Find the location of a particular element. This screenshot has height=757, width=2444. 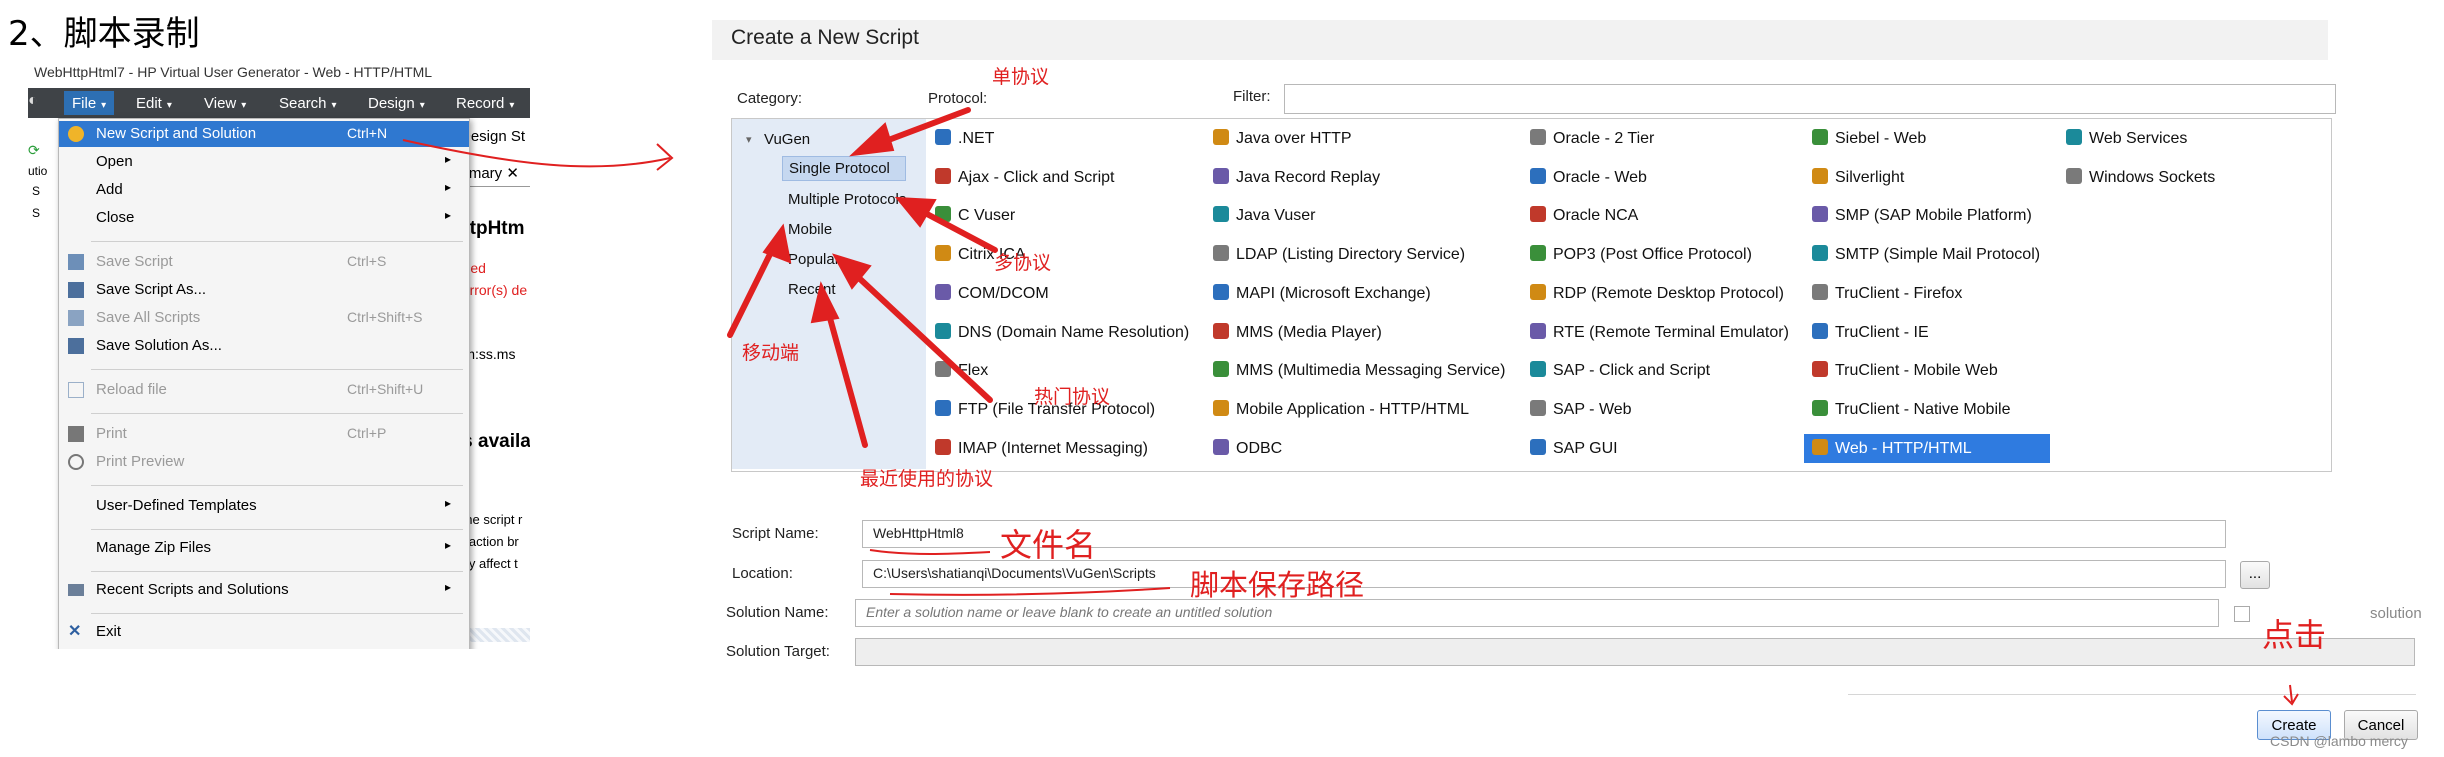

annotation-filename: 文件名 is located at coordinates (1048, 545).